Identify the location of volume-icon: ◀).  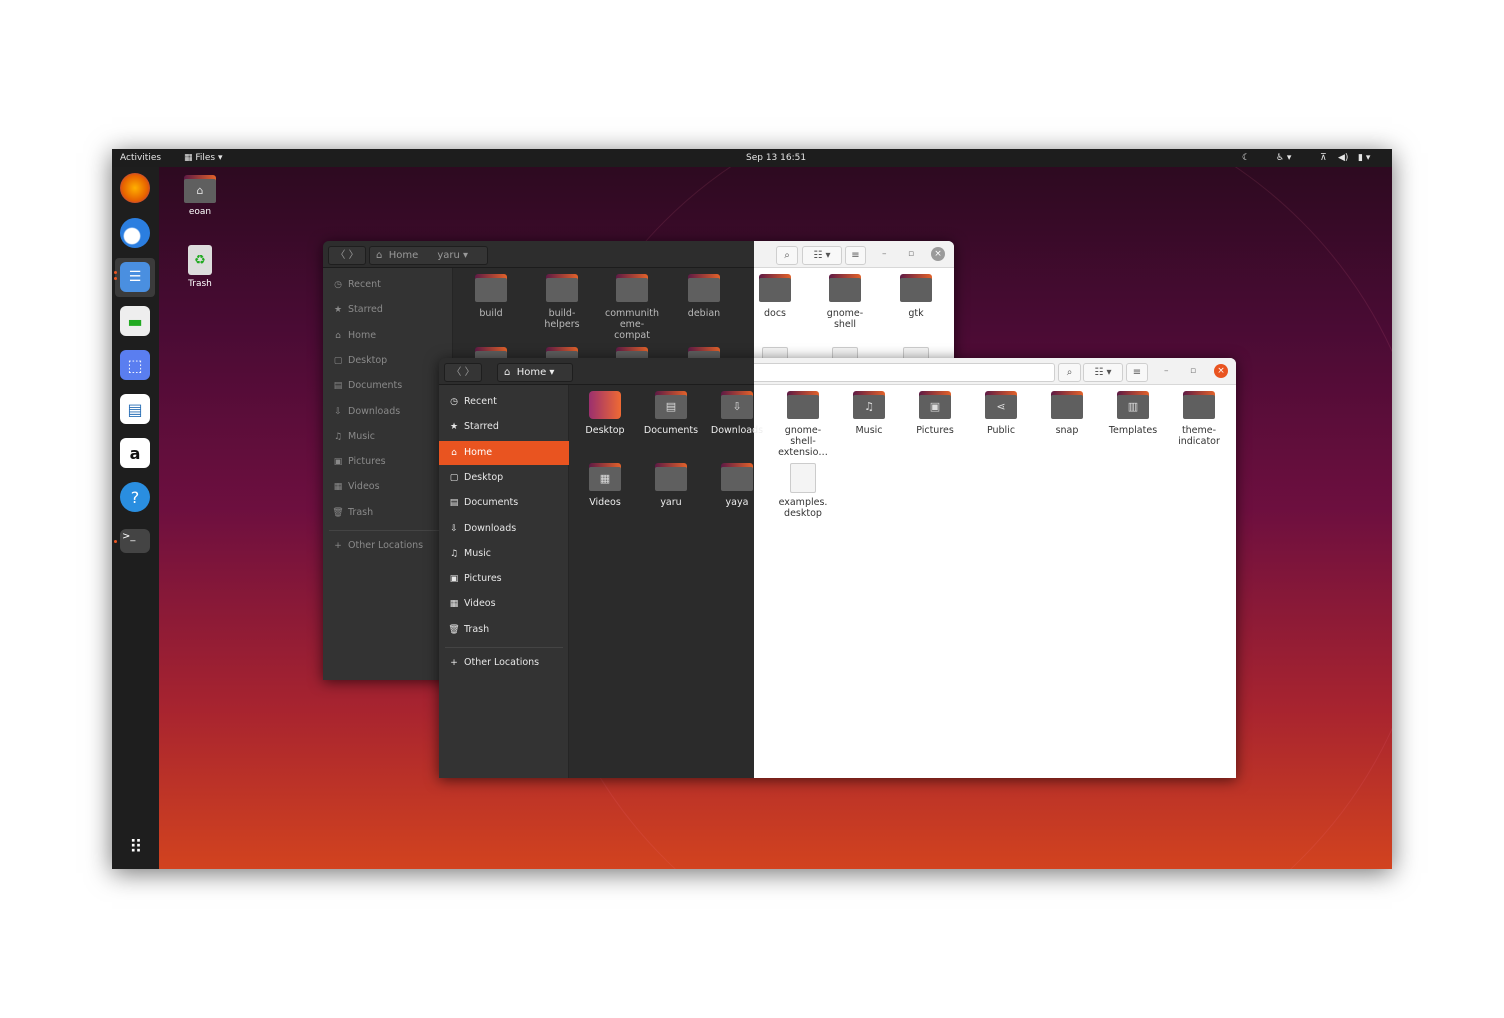
(1343, 158).